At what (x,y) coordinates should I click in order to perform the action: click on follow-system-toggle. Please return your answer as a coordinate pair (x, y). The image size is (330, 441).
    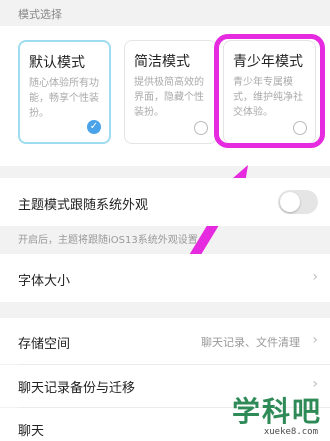
    Looking at the image, I should click on (298, 202).